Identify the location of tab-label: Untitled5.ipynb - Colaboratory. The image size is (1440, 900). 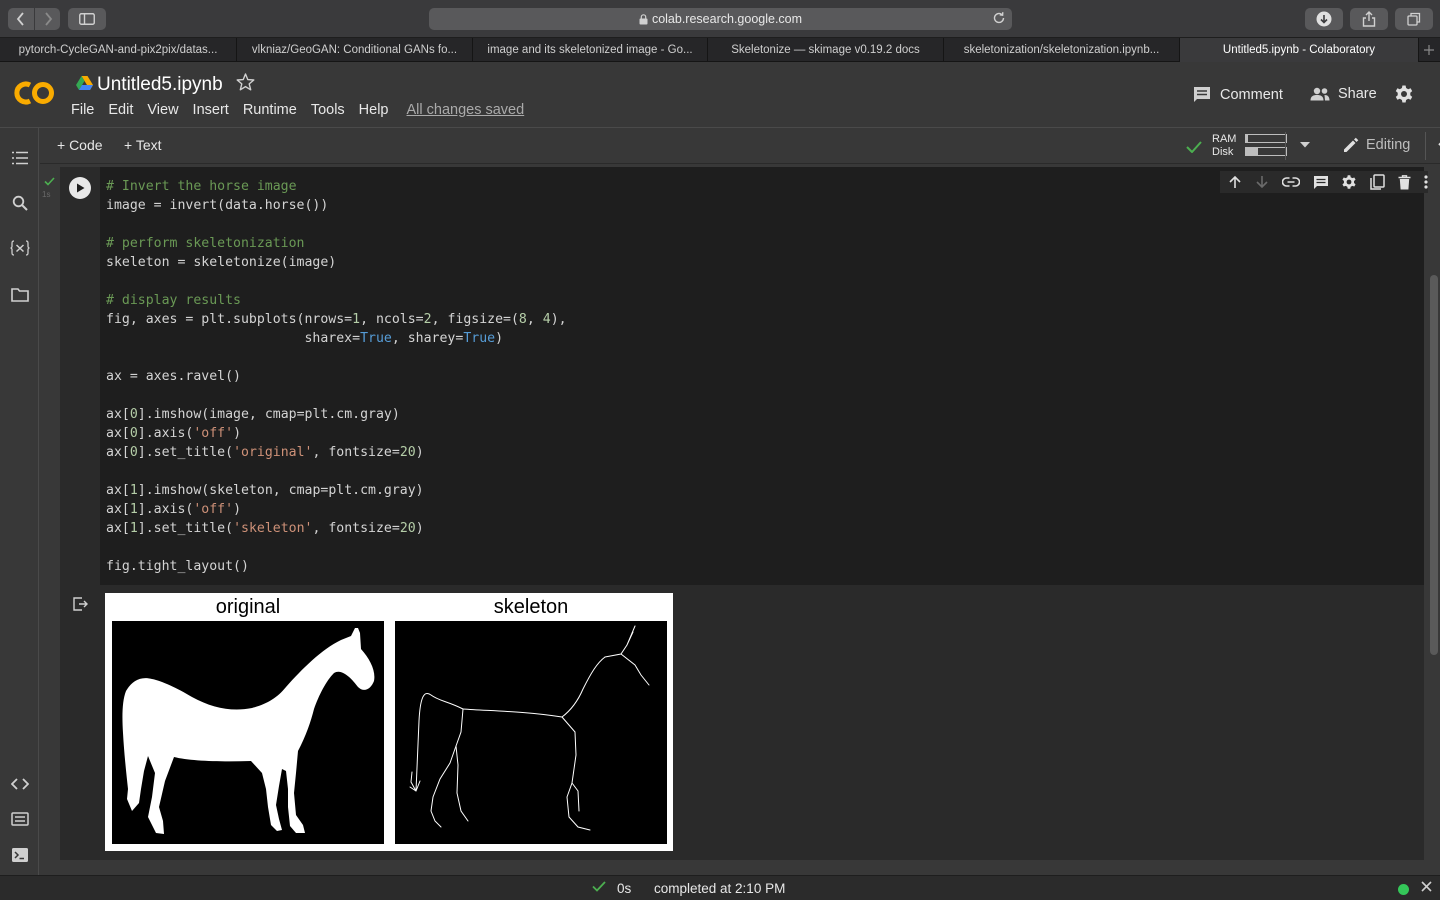
(1299, 50).